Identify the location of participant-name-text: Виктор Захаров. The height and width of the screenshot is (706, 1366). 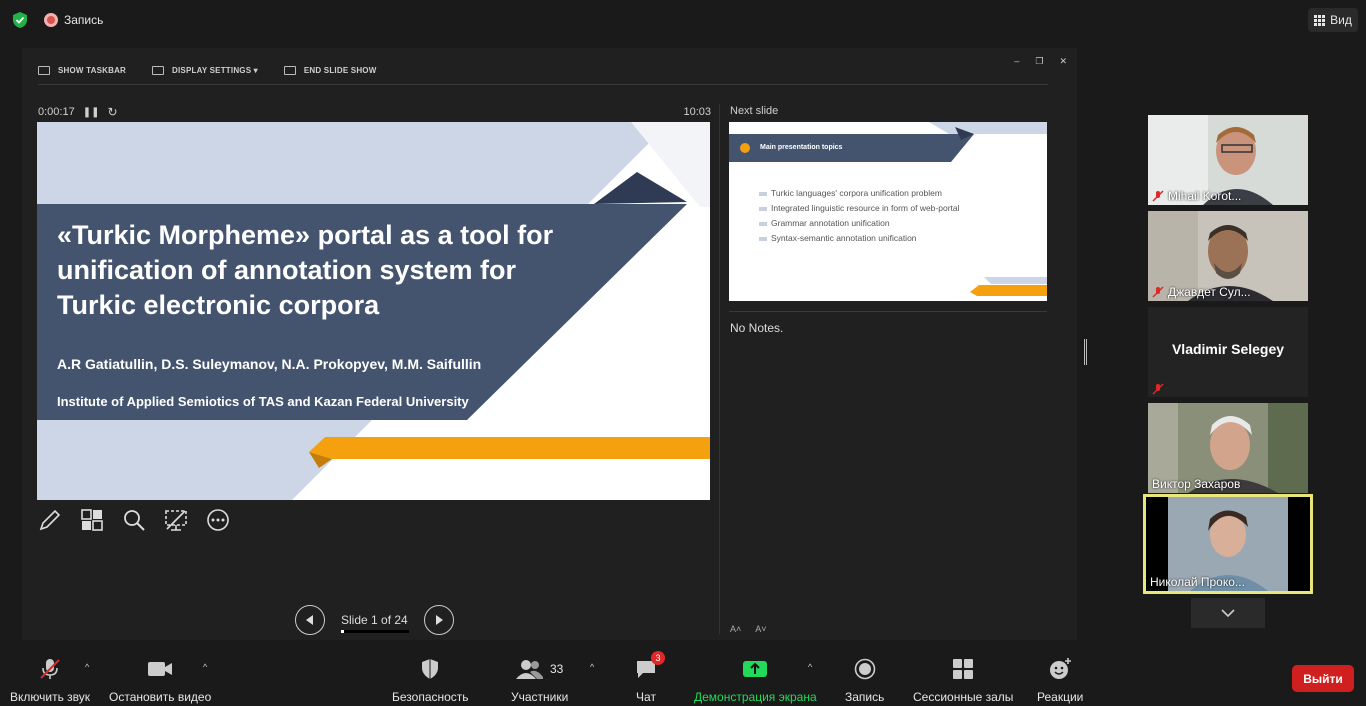
(1196, 484).